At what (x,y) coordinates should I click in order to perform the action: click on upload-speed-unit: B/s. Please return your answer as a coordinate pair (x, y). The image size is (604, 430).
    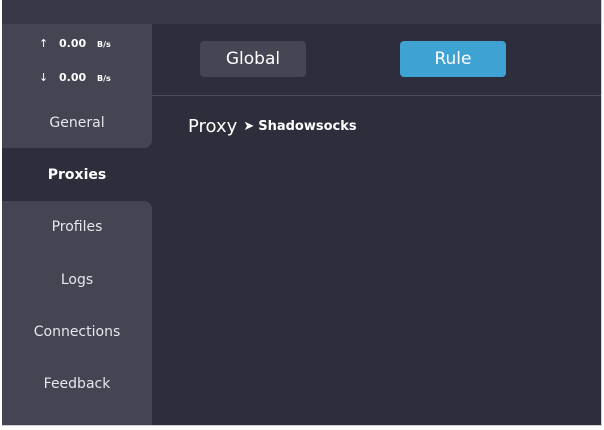
    Looking at the image, I should click on (104, 44).